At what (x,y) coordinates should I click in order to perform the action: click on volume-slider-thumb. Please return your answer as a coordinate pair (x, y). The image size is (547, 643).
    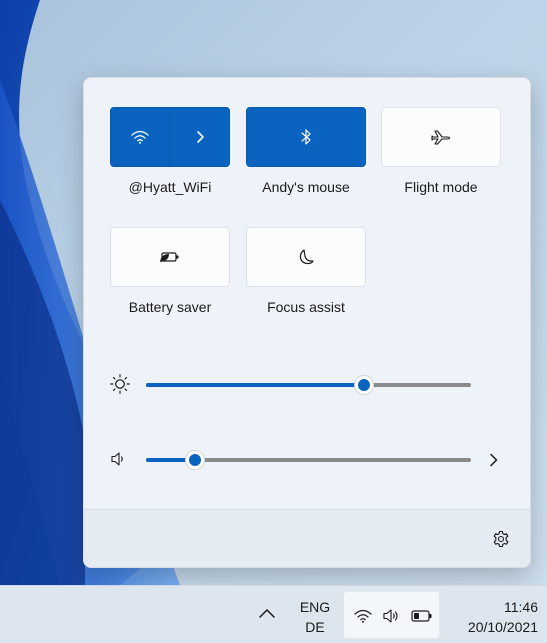
    Looking at the image, I should click on (194, 460).